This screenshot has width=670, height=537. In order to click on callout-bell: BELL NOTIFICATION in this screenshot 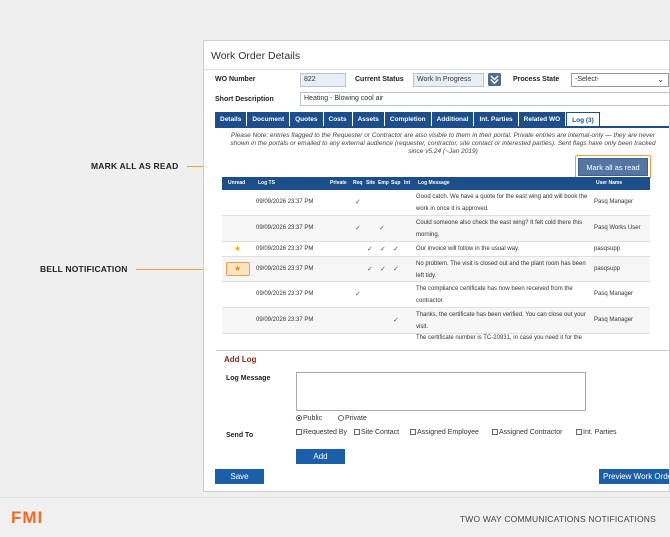, I will do `click(84, 269)`.